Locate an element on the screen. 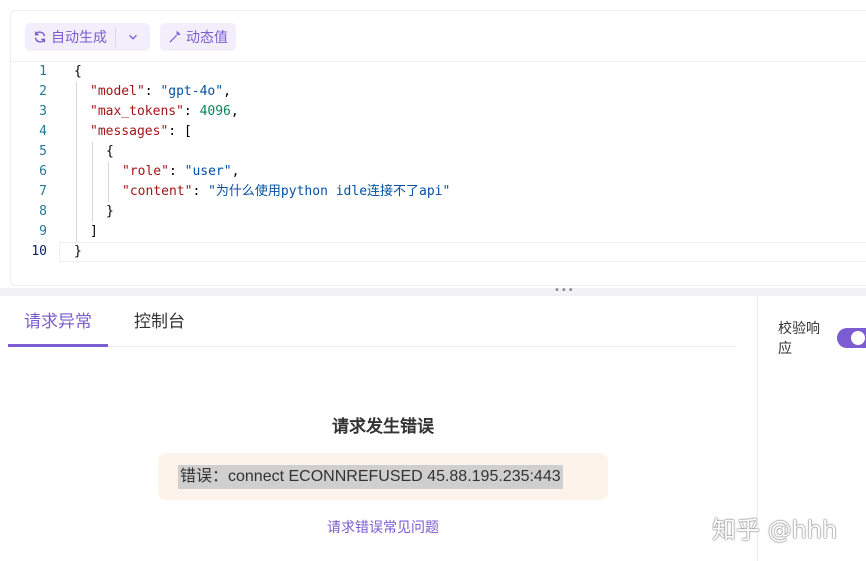 This screenshot has width=866, height=561. line-number: 3 is located at coordinates (43, 111).